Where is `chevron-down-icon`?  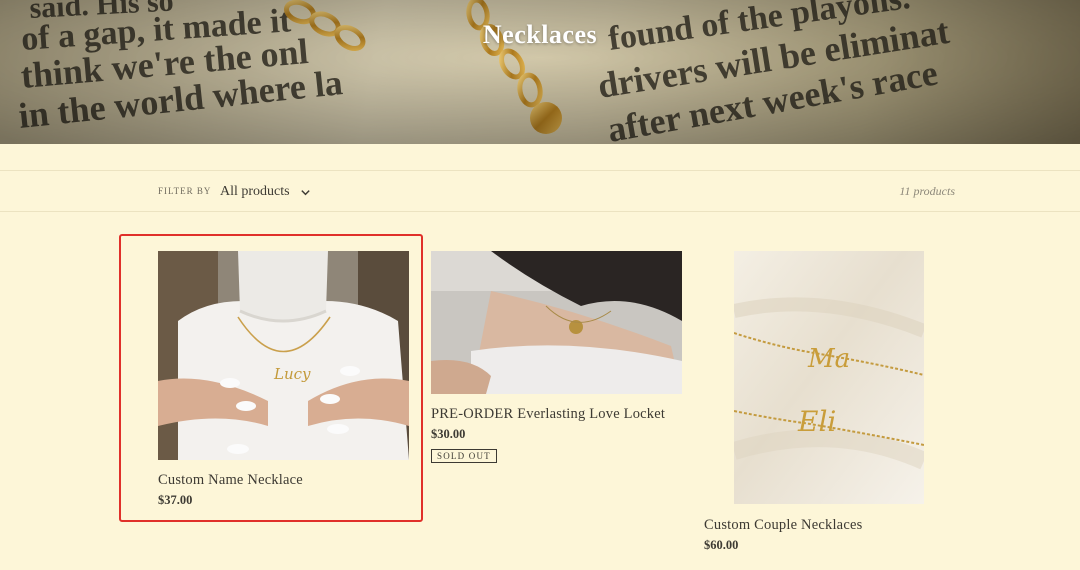
chevron-down-icon is located at coordinates (305, 192).